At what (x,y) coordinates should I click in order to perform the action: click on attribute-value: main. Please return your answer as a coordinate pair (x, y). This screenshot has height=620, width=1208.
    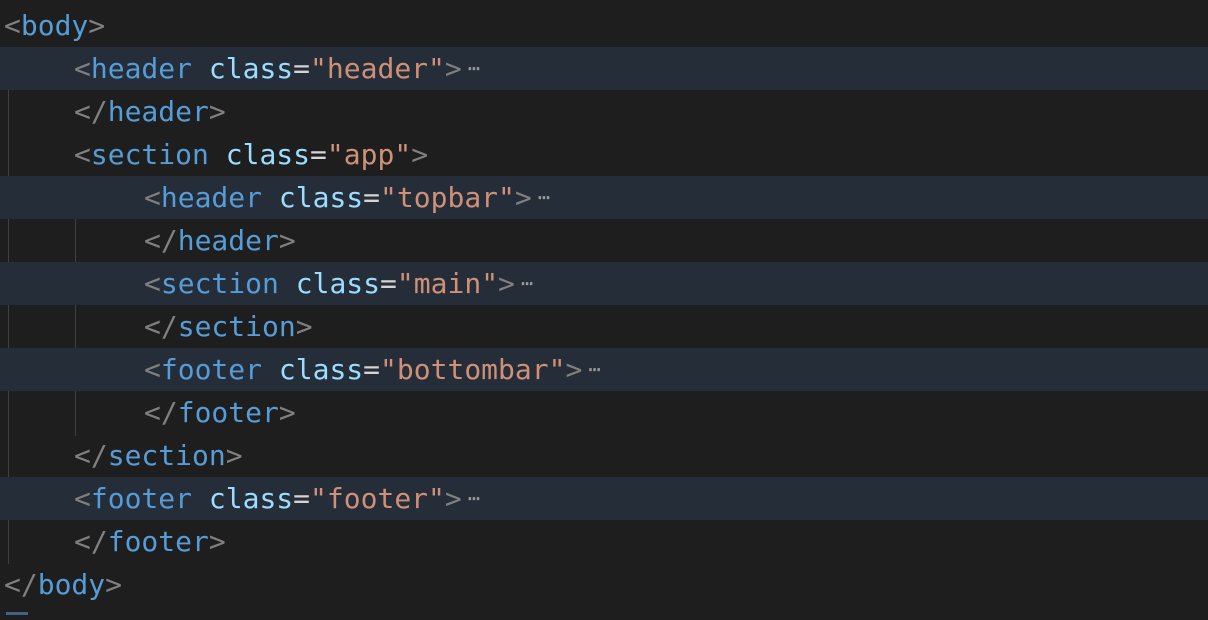
    Looking at the image, I should click on (447, 283).